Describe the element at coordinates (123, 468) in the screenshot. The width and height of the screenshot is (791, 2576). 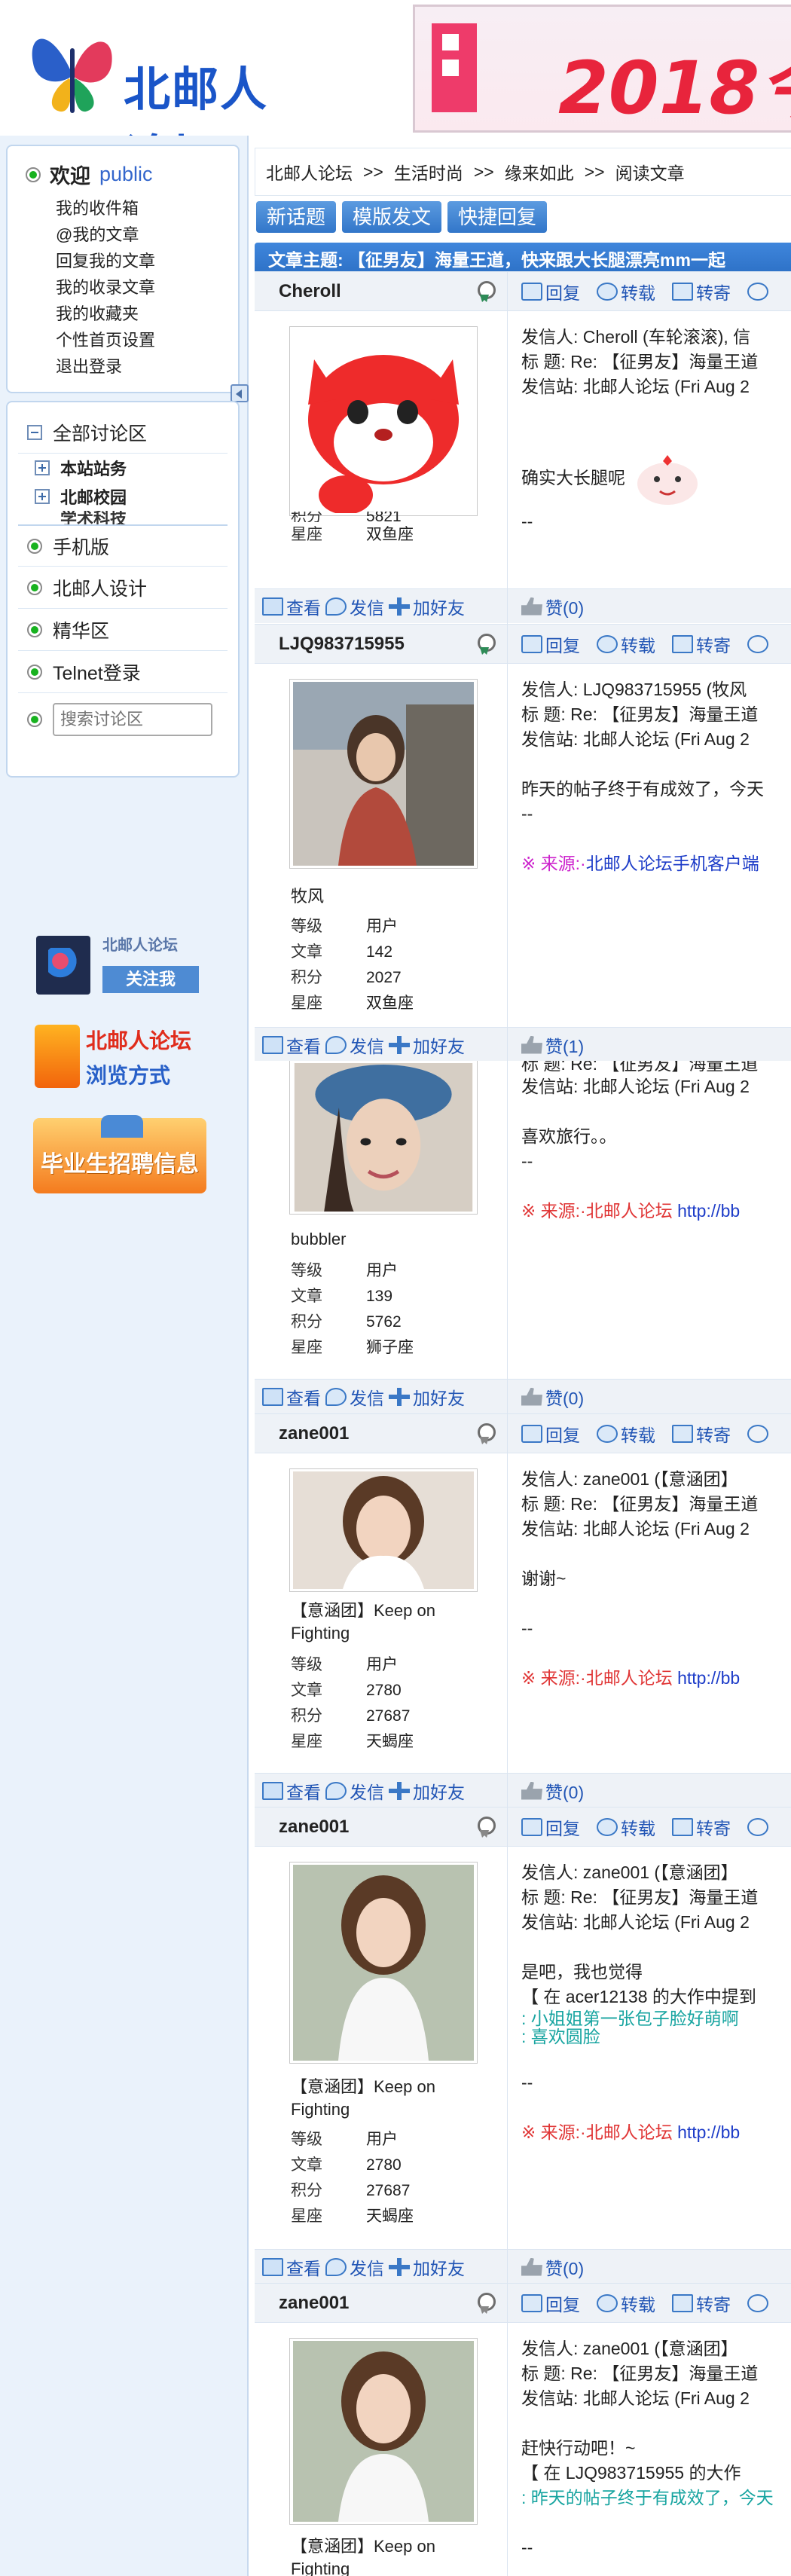
I see `board-item-site-affairs: 本站站务` at that location.